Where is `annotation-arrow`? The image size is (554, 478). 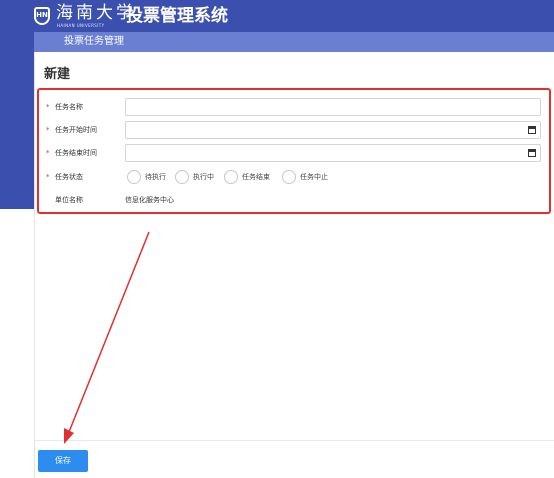
annotation-arrow is located at coordinates (107, 337).